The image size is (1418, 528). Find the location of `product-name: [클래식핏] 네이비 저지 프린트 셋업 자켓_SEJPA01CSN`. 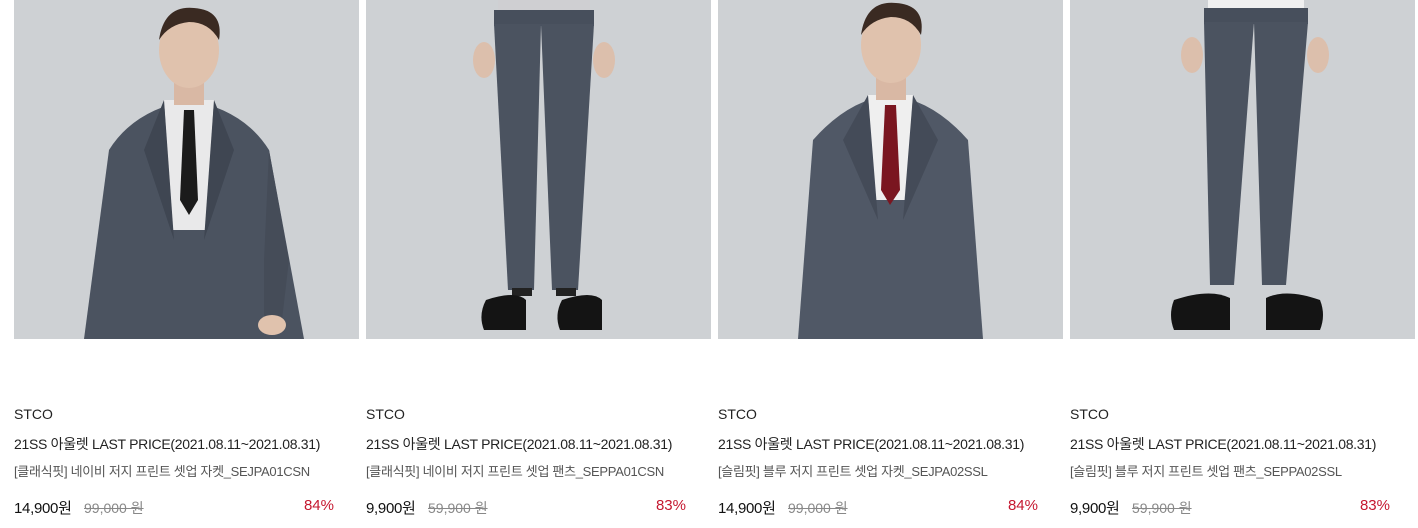

product-name: [클래식핏] 네이비 저지 프린트 셋업 자켓_SEJPA01CSN is located at coordinates (162, 470).